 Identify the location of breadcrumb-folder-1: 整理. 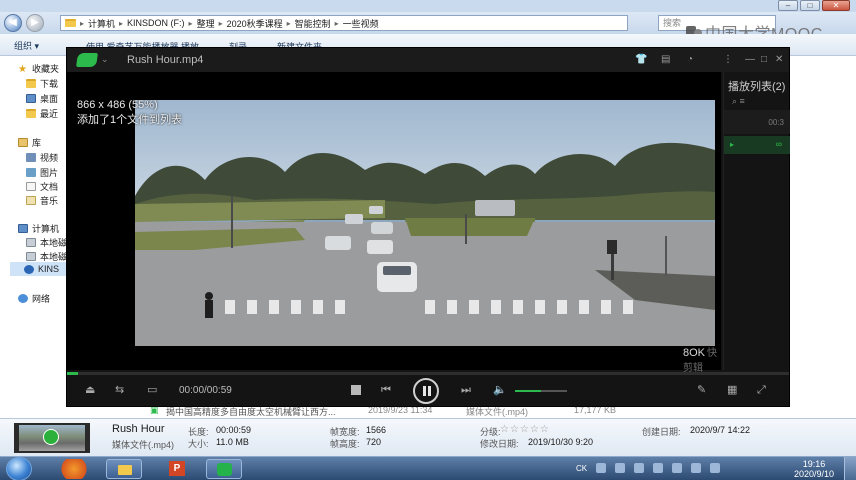
(206, 23).